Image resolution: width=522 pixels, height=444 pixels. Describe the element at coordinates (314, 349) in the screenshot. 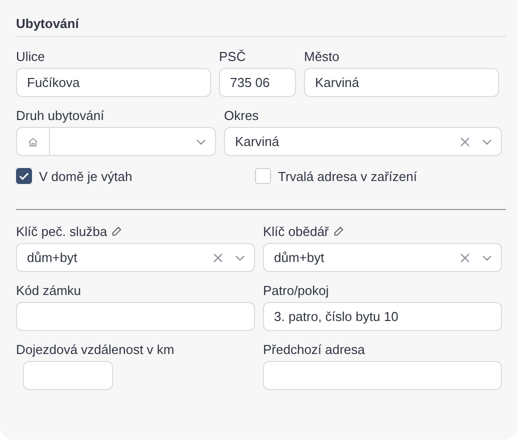

I see `field-label: Předchozí adresa` at that location.